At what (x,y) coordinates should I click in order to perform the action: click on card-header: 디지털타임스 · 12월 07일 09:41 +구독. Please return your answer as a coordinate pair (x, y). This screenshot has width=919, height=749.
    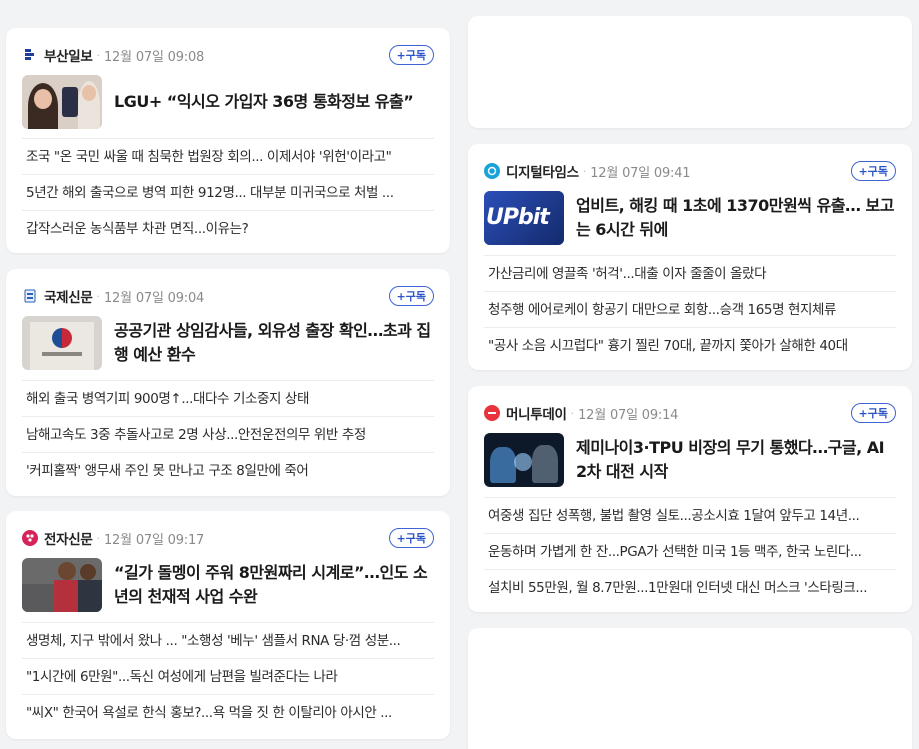
    Looking at the image, I should click on (690, 171).